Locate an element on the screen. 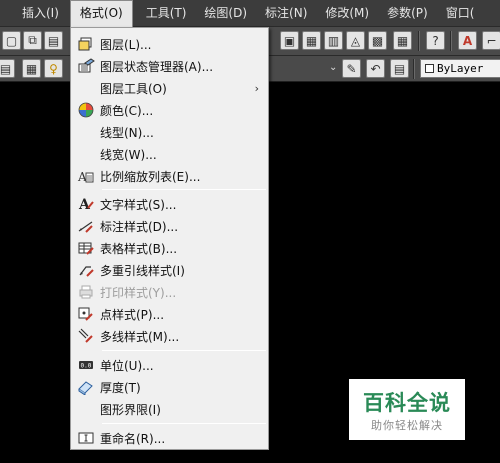 This screenshot has width=500, height=463. menu-insert: 插入(I) is located at coordinates (40, 13).